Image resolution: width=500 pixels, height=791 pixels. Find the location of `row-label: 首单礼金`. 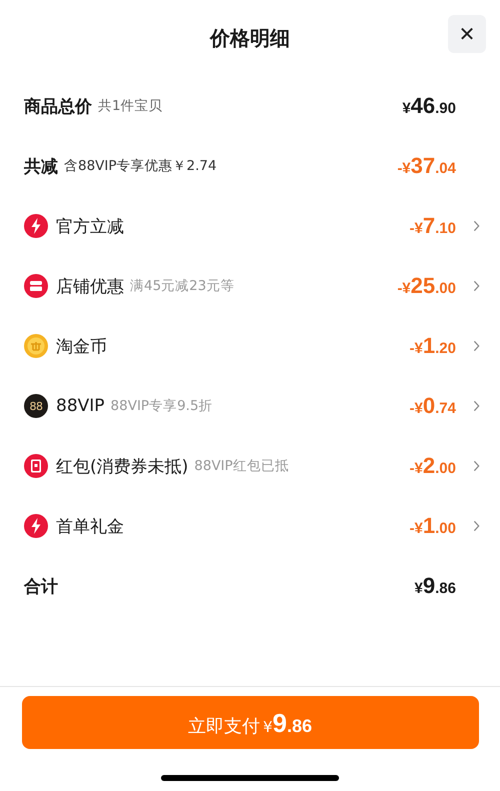

row-label: 首单礼金 is located at coordinates (90, 527).